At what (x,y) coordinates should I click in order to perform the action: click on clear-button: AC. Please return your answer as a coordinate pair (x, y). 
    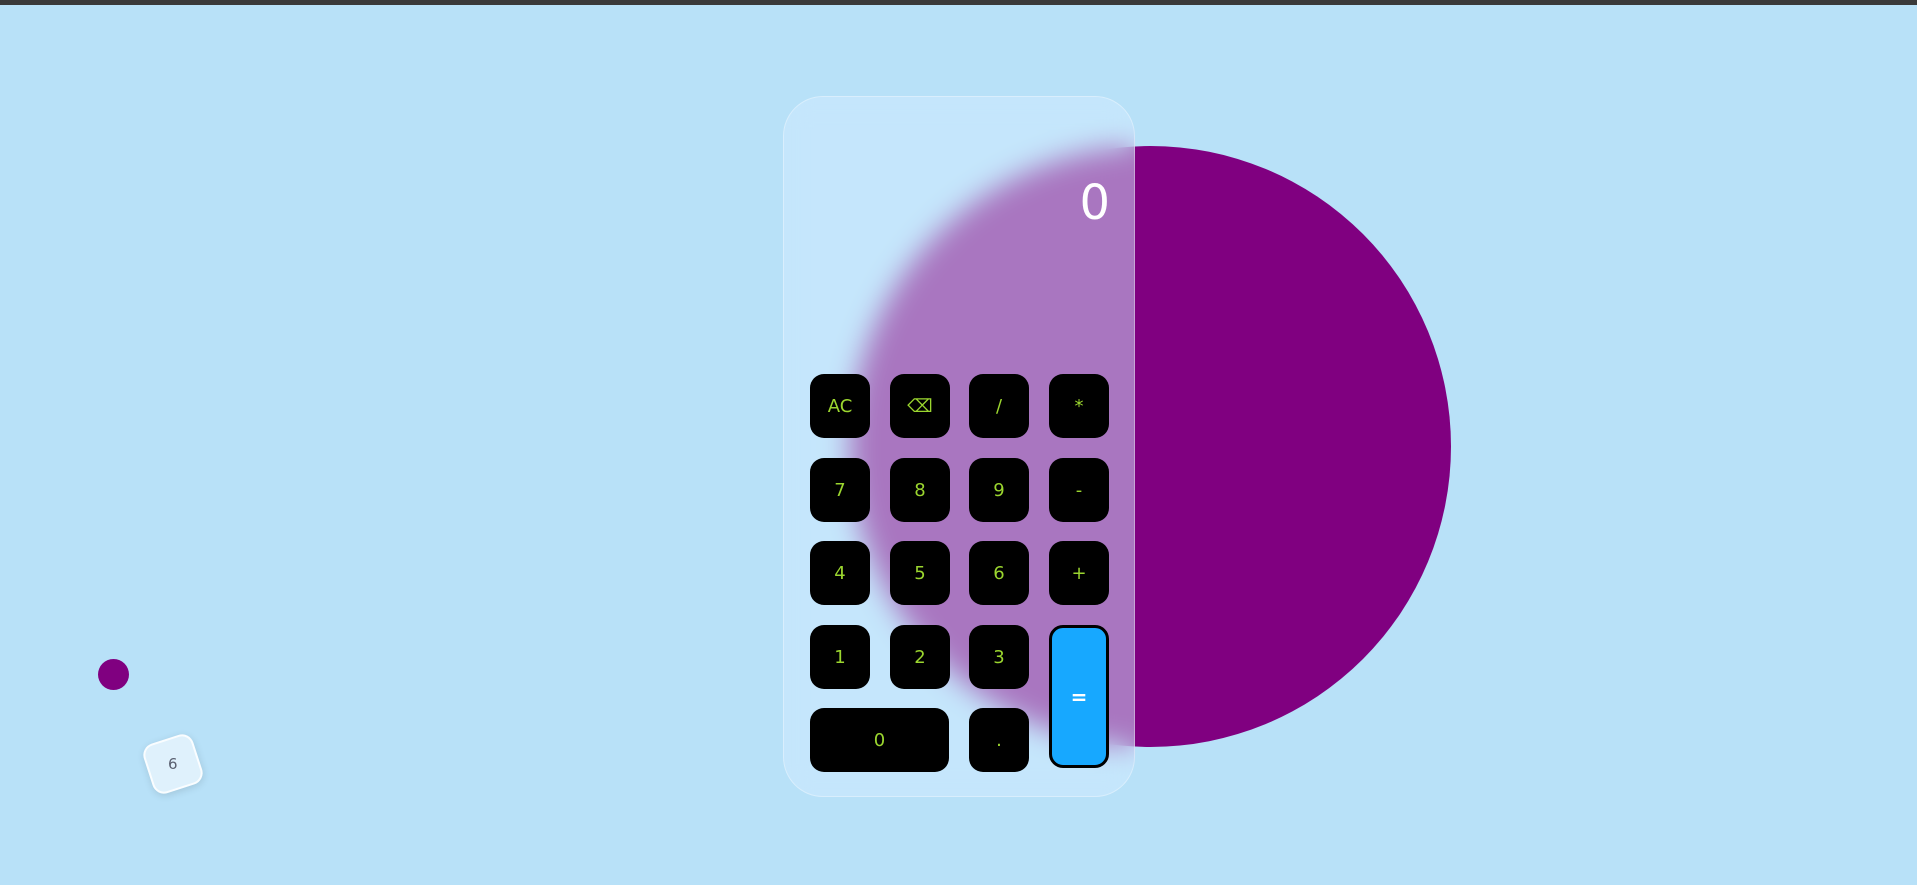
    Looking at the image, I should click on (840, 406).